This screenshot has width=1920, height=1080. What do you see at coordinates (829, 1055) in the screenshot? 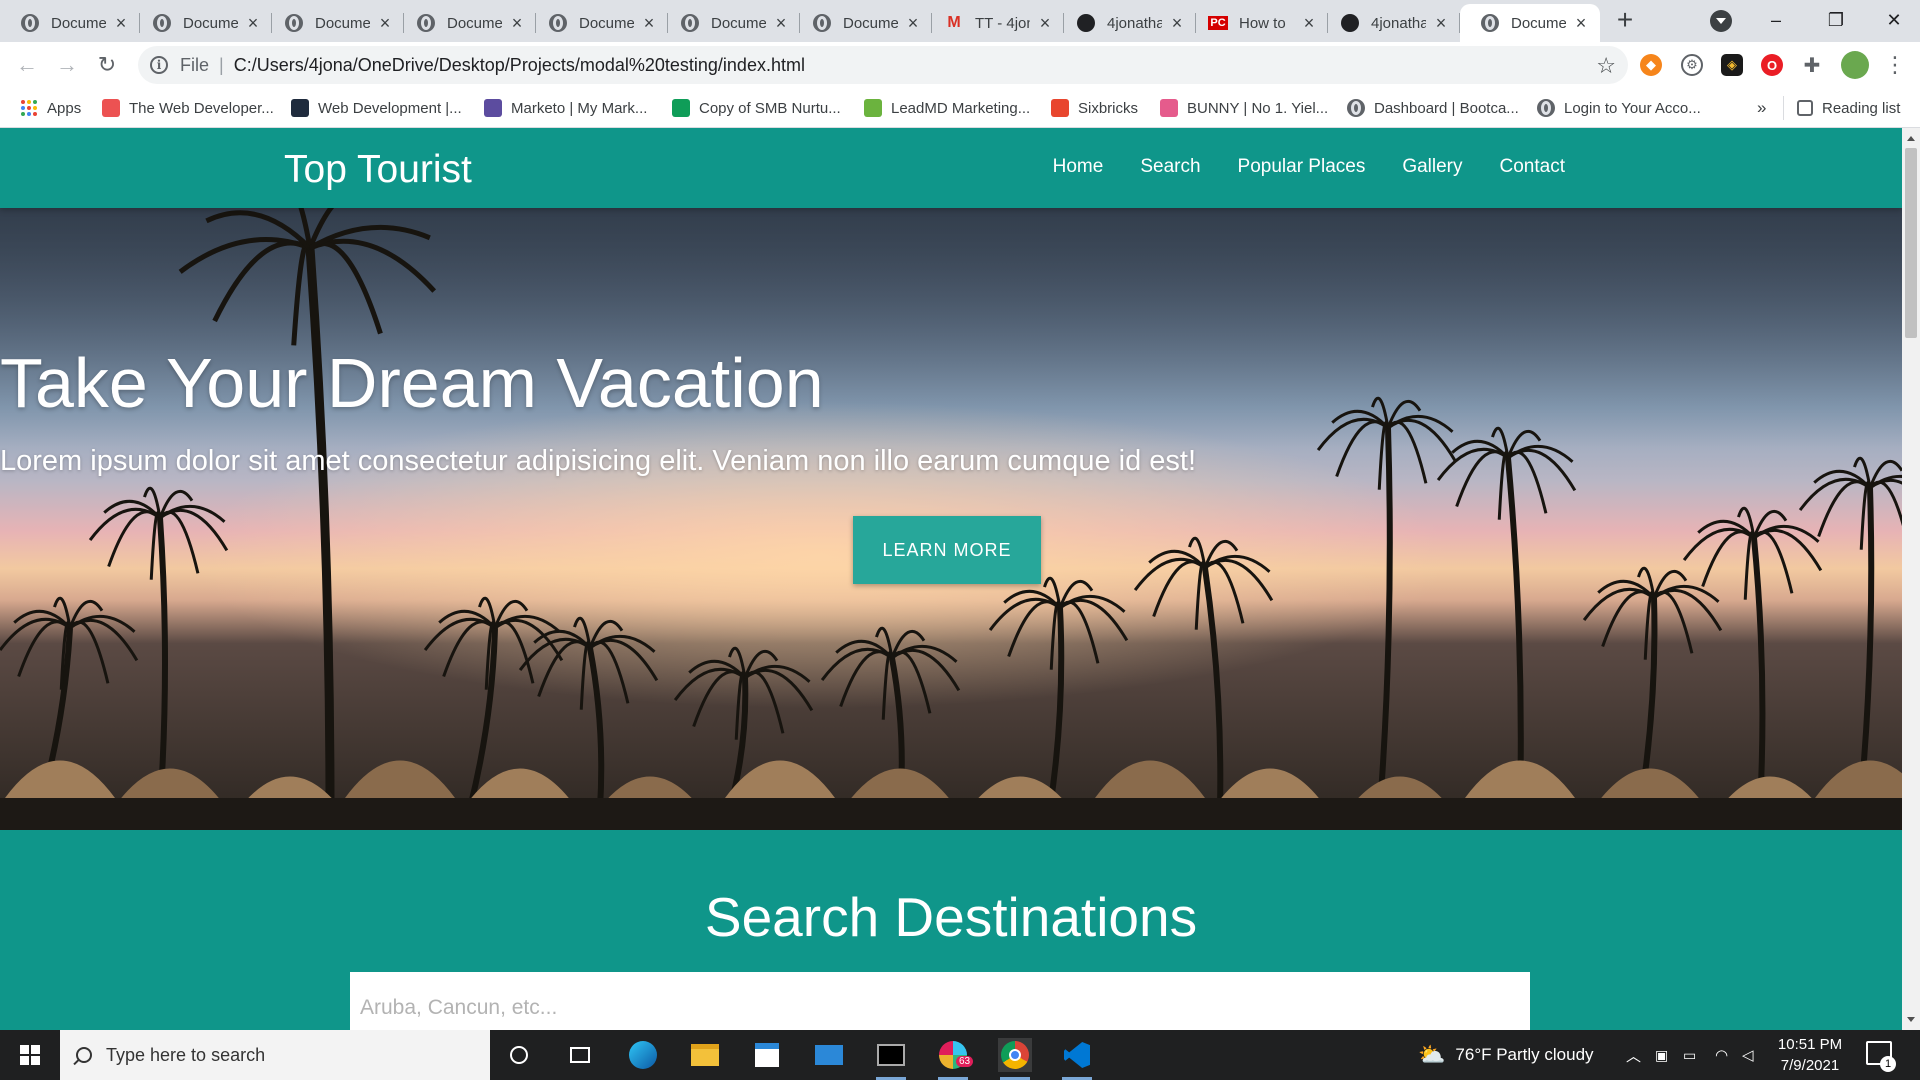
I see `mail-icon` at bounding box center [829, 1055].